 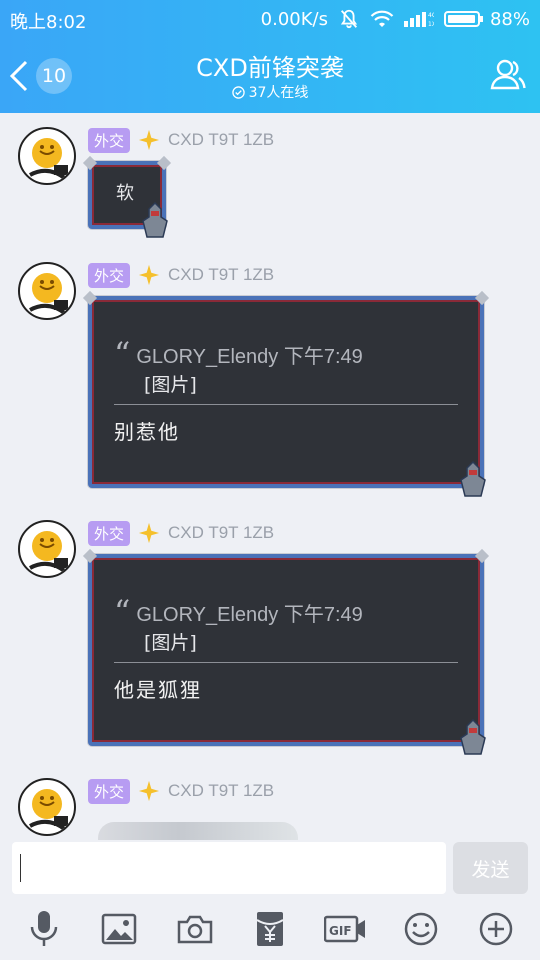 I want to click on signal-icon: 4G1X, so click(x=418, y=19).